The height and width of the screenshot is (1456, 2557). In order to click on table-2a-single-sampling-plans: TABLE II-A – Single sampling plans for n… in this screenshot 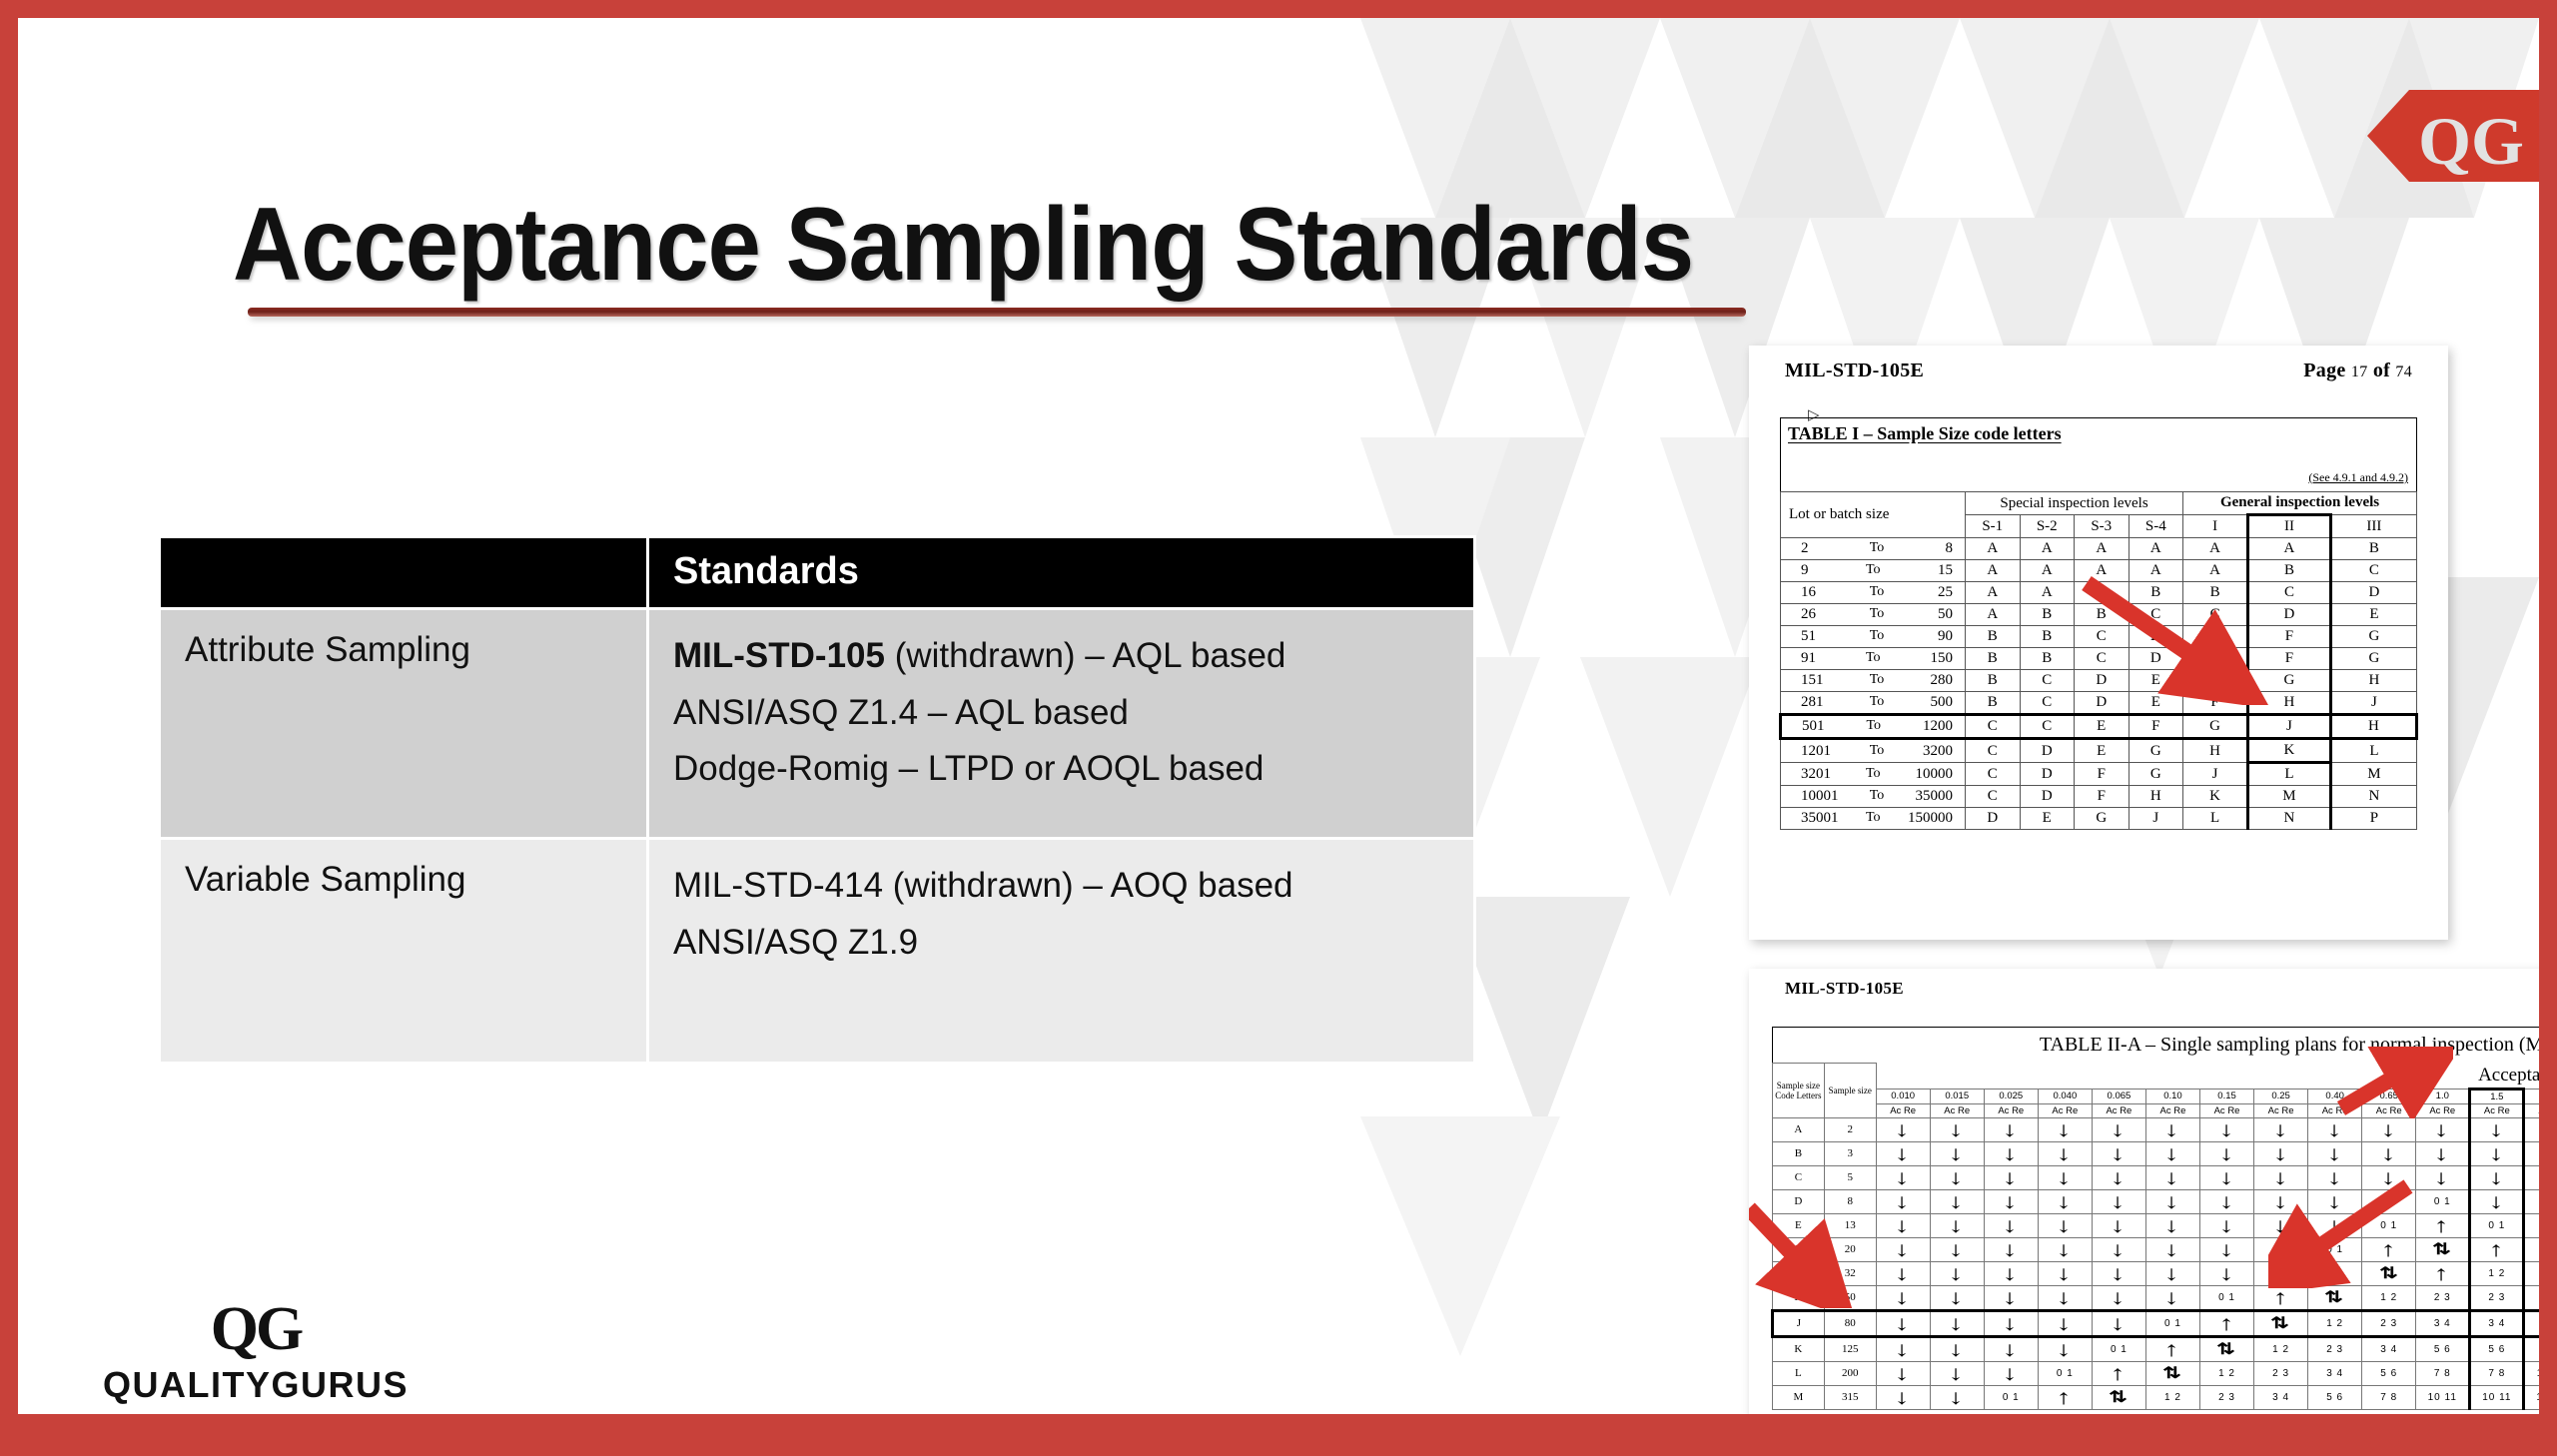, I will do `click(2155, 1218)`.